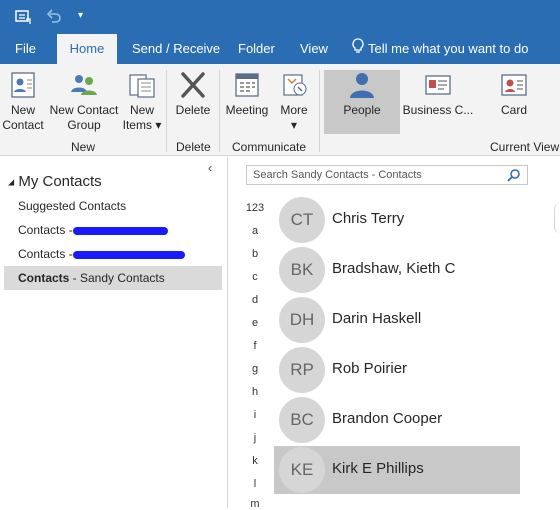  Describe the element at coordinates (448, 48) in the screenshot. I see `tell-me-label: Tell me what you want to do` at that location.